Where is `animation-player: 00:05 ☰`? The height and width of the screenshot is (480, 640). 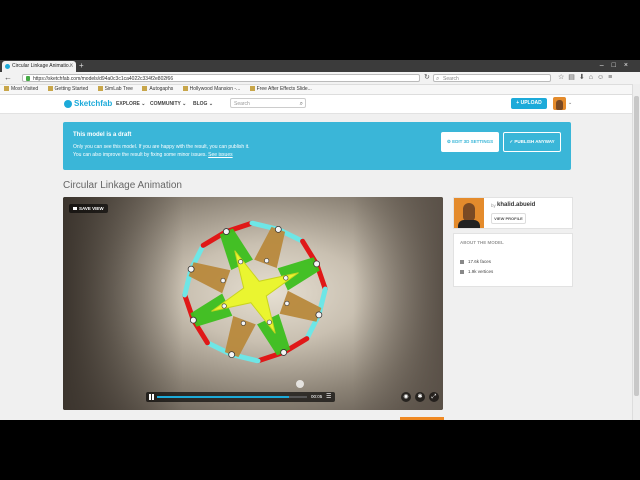
animation-player: 00:05 ☰ is located at coordinates (240, 397).